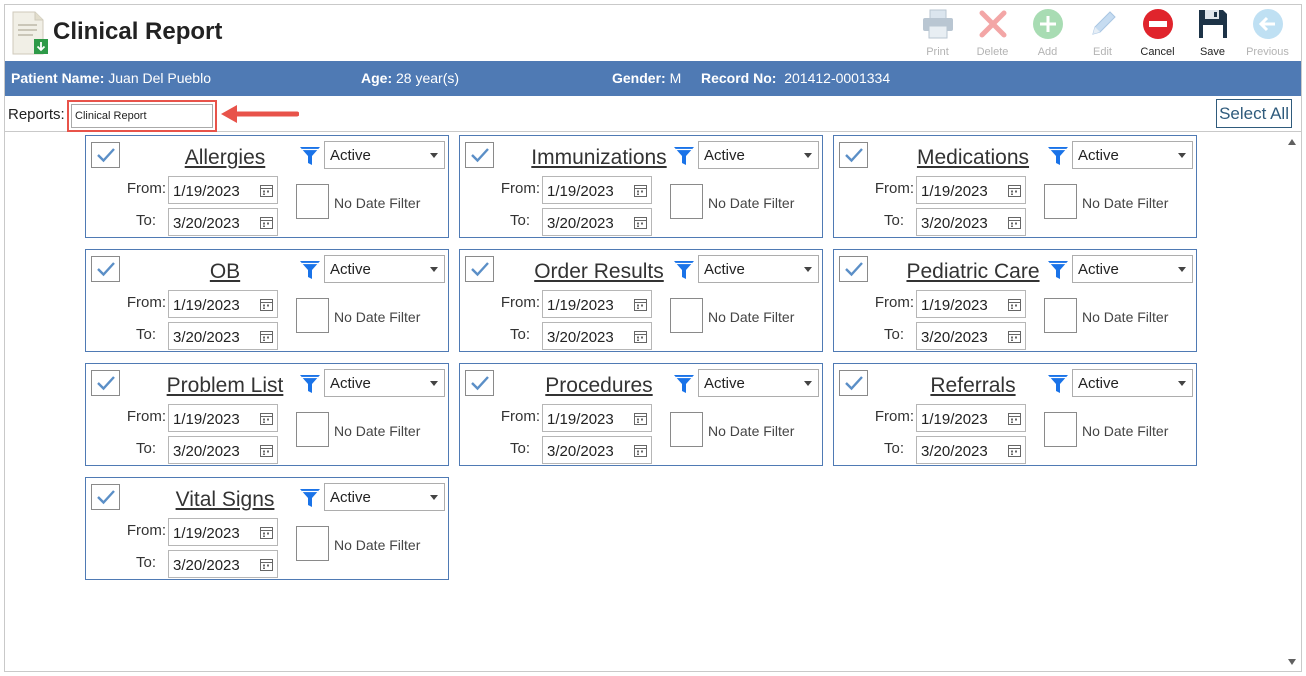 The image size is (1306, 676). I want to click on edit-button: Edit, so click(1102, 33).